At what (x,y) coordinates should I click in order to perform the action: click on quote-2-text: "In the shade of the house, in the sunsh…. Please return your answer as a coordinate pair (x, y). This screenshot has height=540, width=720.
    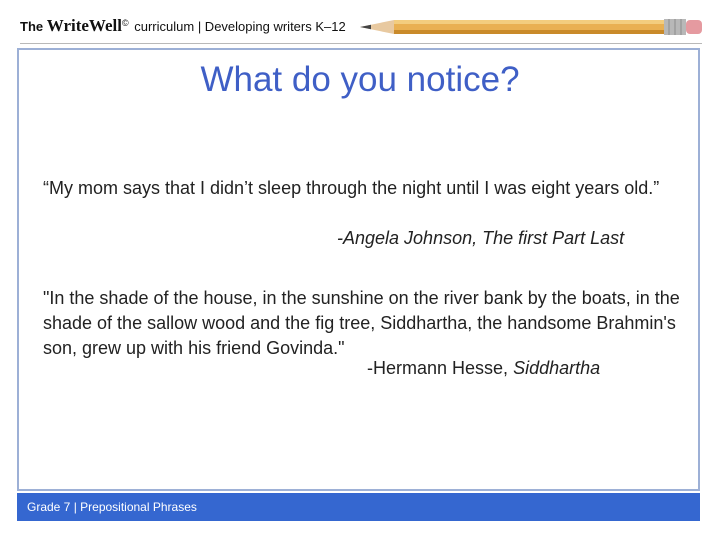
    Looking at the image, I should click on (361, 323).